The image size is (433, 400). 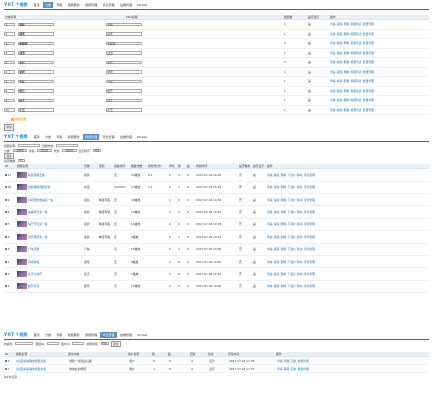 I want to click on category-order-input: 1, so click(x=9, y=24).